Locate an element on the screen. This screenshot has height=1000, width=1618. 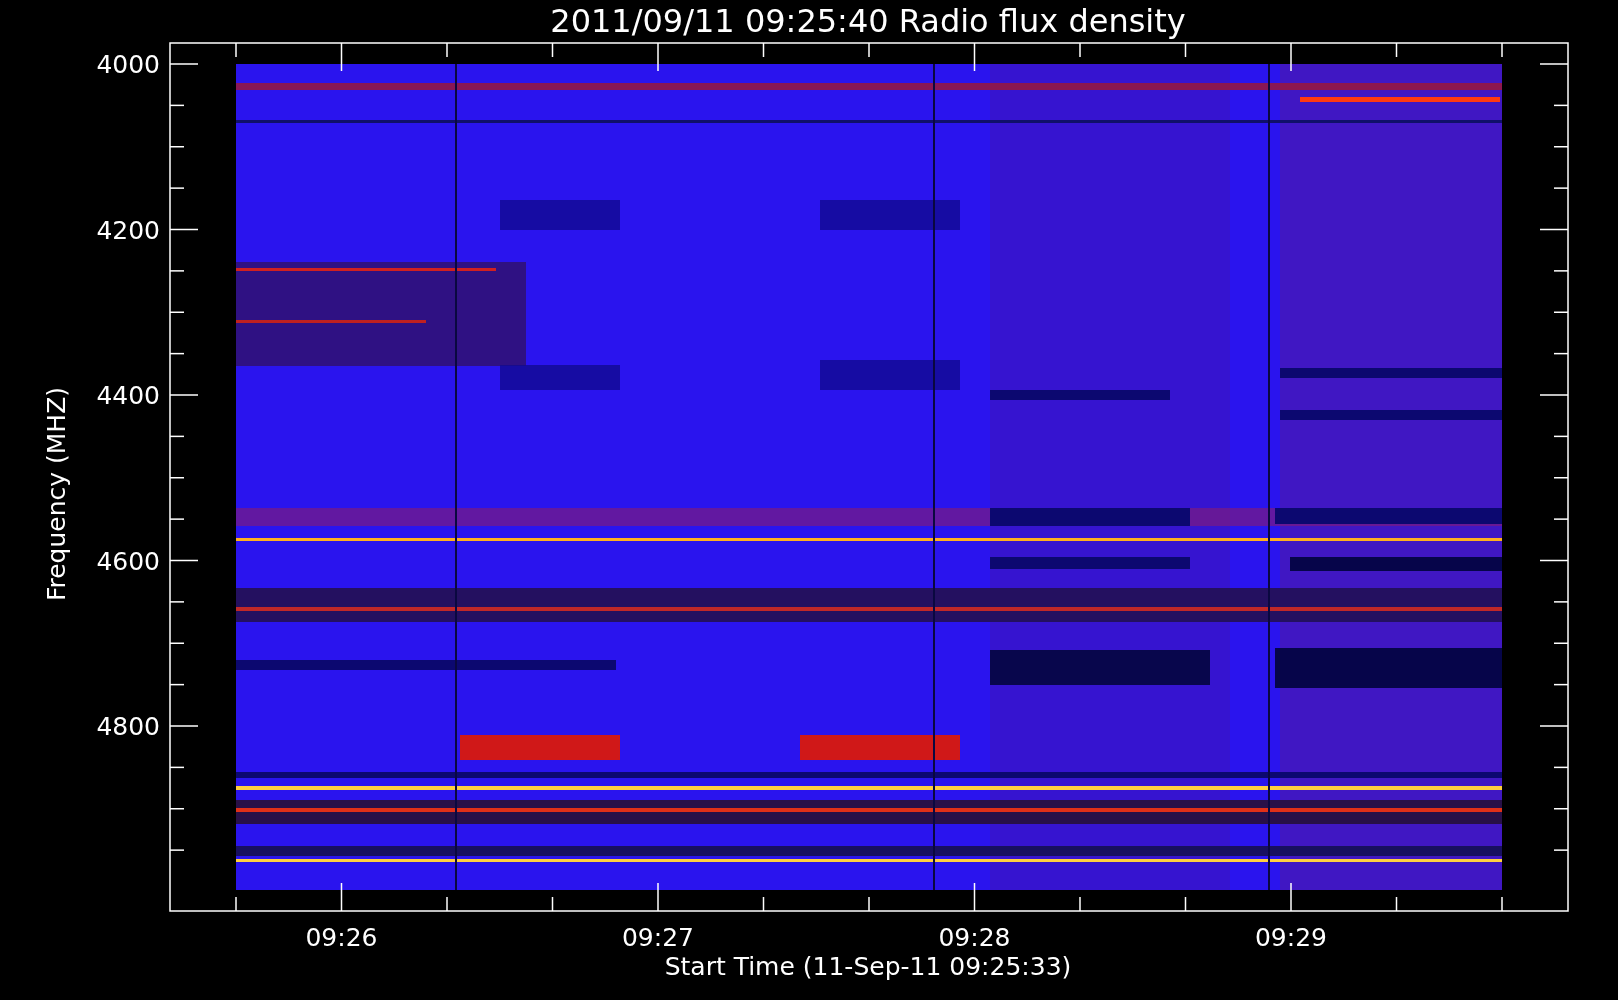
y-tick-label: 4600 is located at coordinates (128, 561).